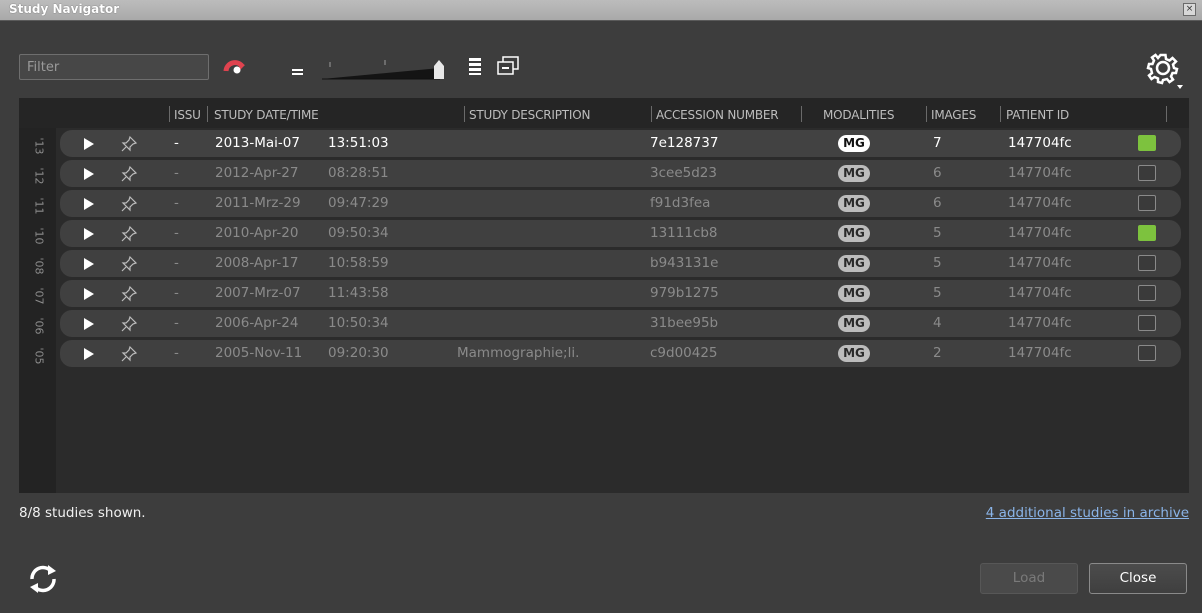 Image resolution: width=1202 pixels, height=613 pixels. What do you see at coordinates (358, 203) in the screenshot?
I see `study-time-cell: 09:47:29` at bounding box center [358, 203].